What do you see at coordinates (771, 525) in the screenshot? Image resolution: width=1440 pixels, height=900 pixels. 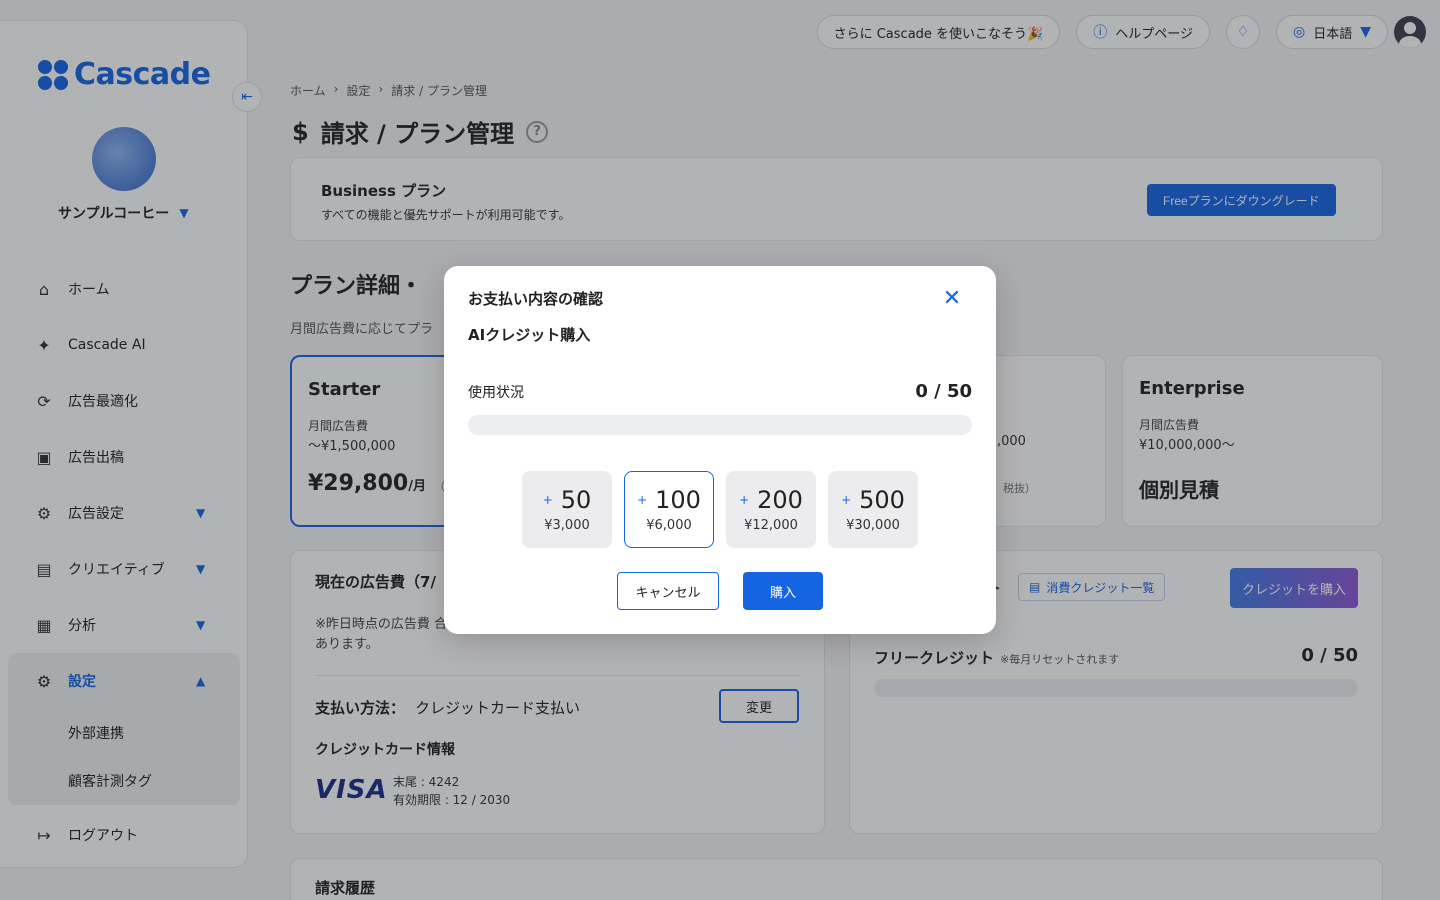 I see `credit-price: ¥12,000` at bounding box center [771, 525].